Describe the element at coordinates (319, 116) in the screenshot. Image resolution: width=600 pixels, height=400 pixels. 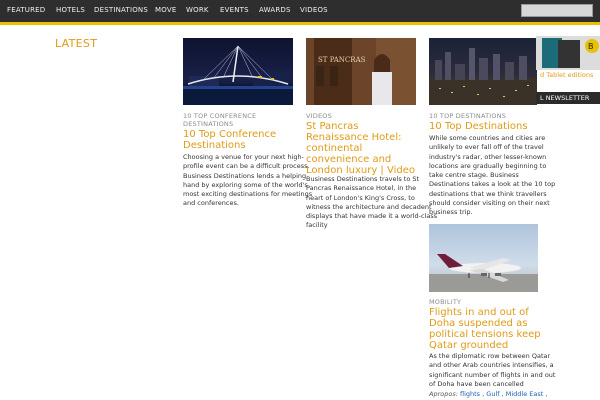
I see `category-label: VIDEOS` at that location.